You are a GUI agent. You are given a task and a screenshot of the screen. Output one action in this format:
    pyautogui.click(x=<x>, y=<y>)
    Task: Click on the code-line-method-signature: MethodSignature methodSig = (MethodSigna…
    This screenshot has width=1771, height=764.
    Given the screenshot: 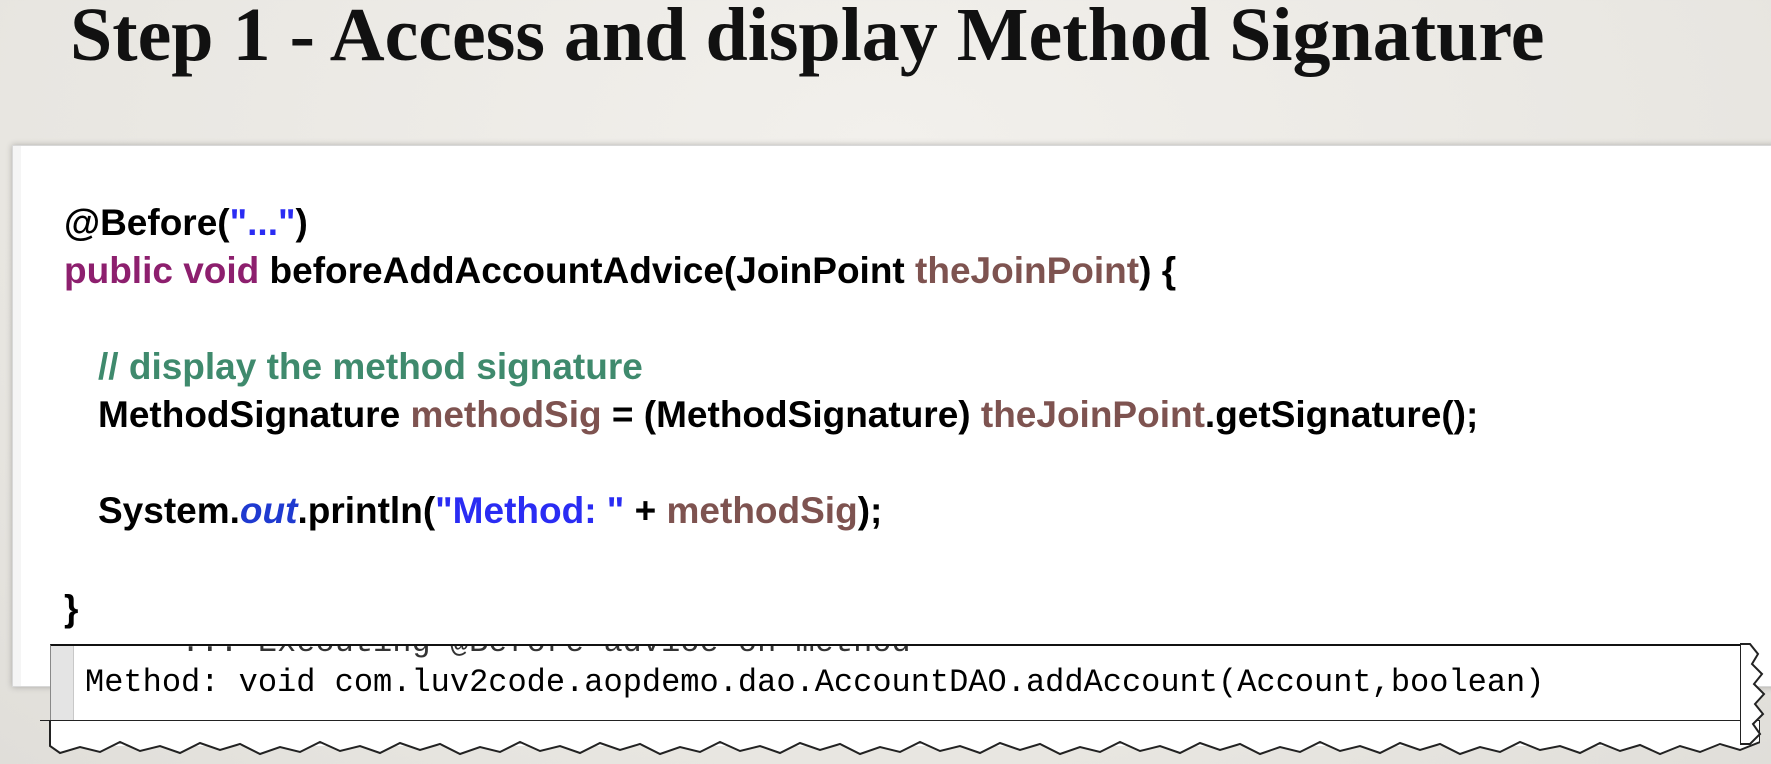 What is the action you would take?
    pyautogui.click(x=788, y=415)
    